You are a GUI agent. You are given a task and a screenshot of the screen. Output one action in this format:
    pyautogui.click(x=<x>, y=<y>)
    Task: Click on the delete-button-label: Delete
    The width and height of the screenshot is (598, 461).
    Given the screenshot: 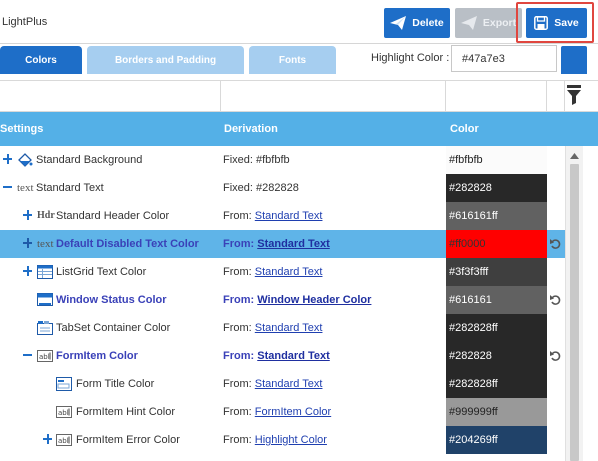 What is the action you would take?
    pyautogui.click(x=428, y=23)
    